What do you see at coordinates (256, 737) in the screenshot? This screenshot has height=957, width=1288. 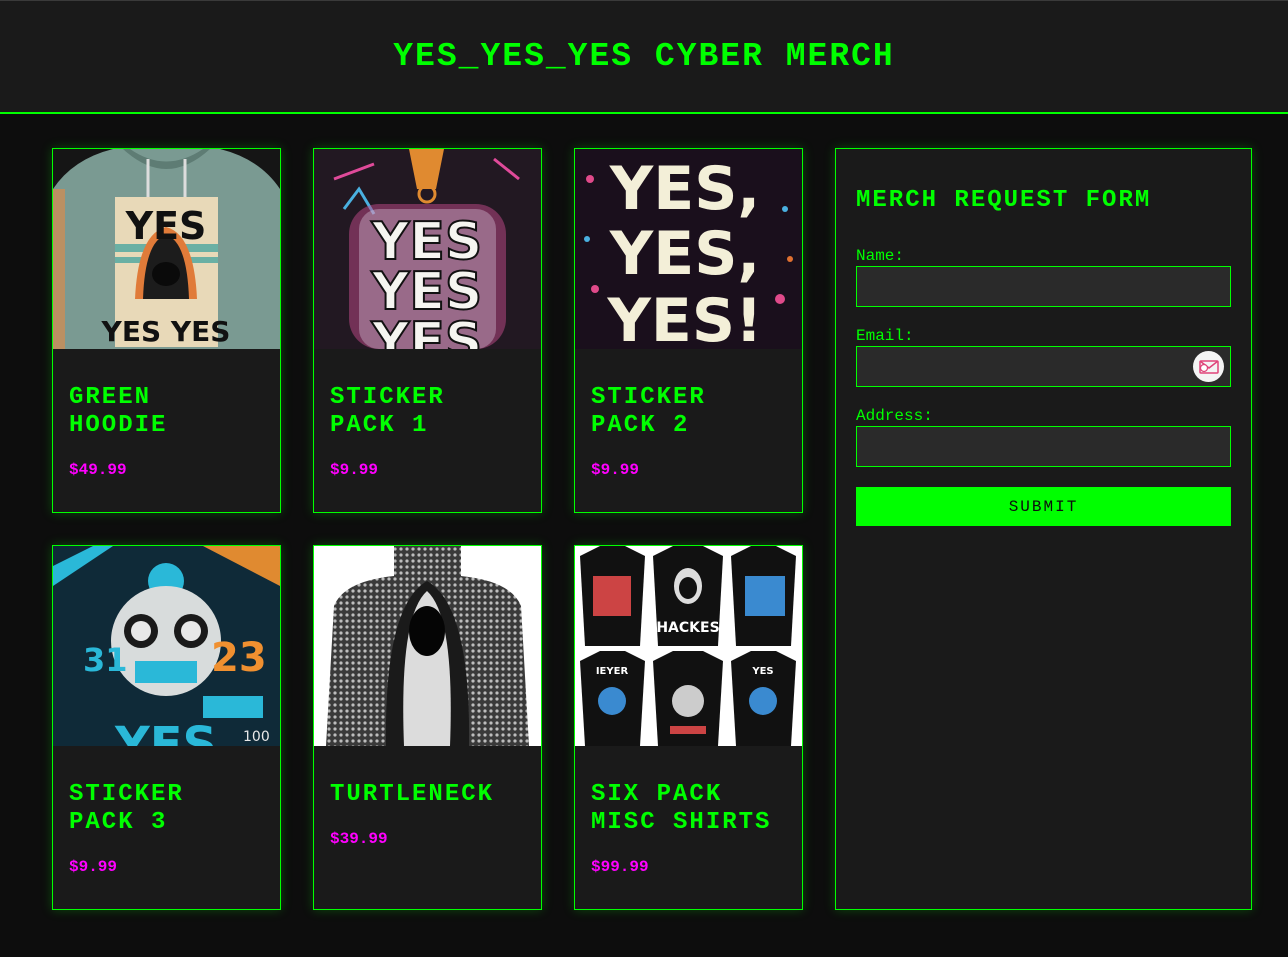 I see `sticker3-100-text: 100` at bounding box center [256, 737].